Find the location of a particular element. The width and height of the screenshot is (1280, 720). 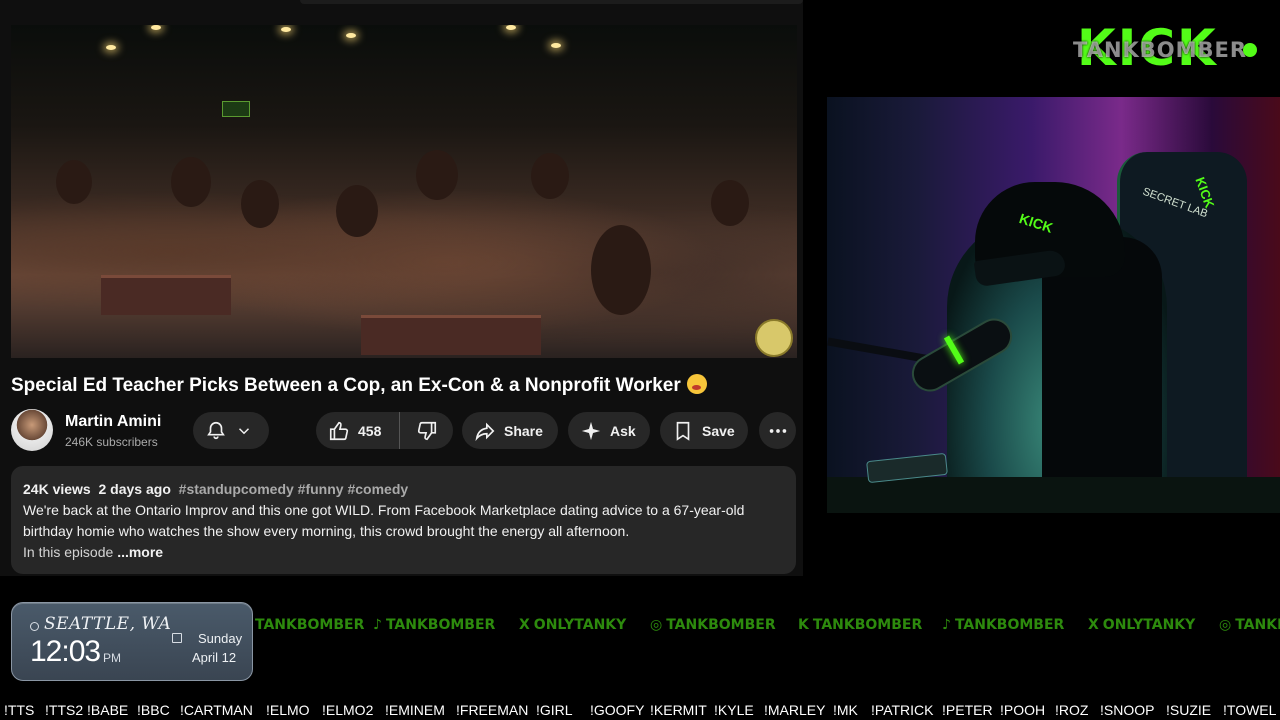

command: !TTS2 is located at coordinates (64, 710).